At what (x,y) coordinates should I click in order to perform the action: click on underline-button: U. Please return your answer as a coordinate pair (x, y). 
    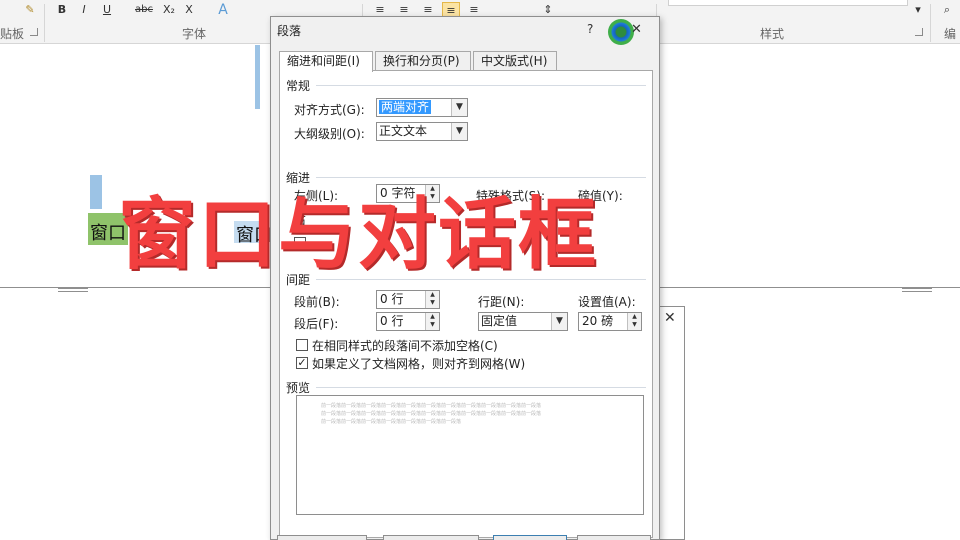
    Looking at the image, I should click on (107, 10).